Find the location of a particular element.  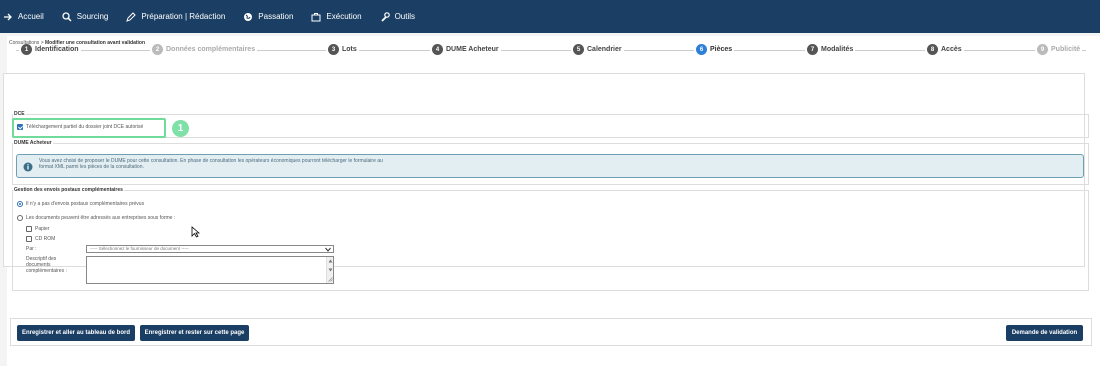

info-icon is located at coordinates (28, 167).